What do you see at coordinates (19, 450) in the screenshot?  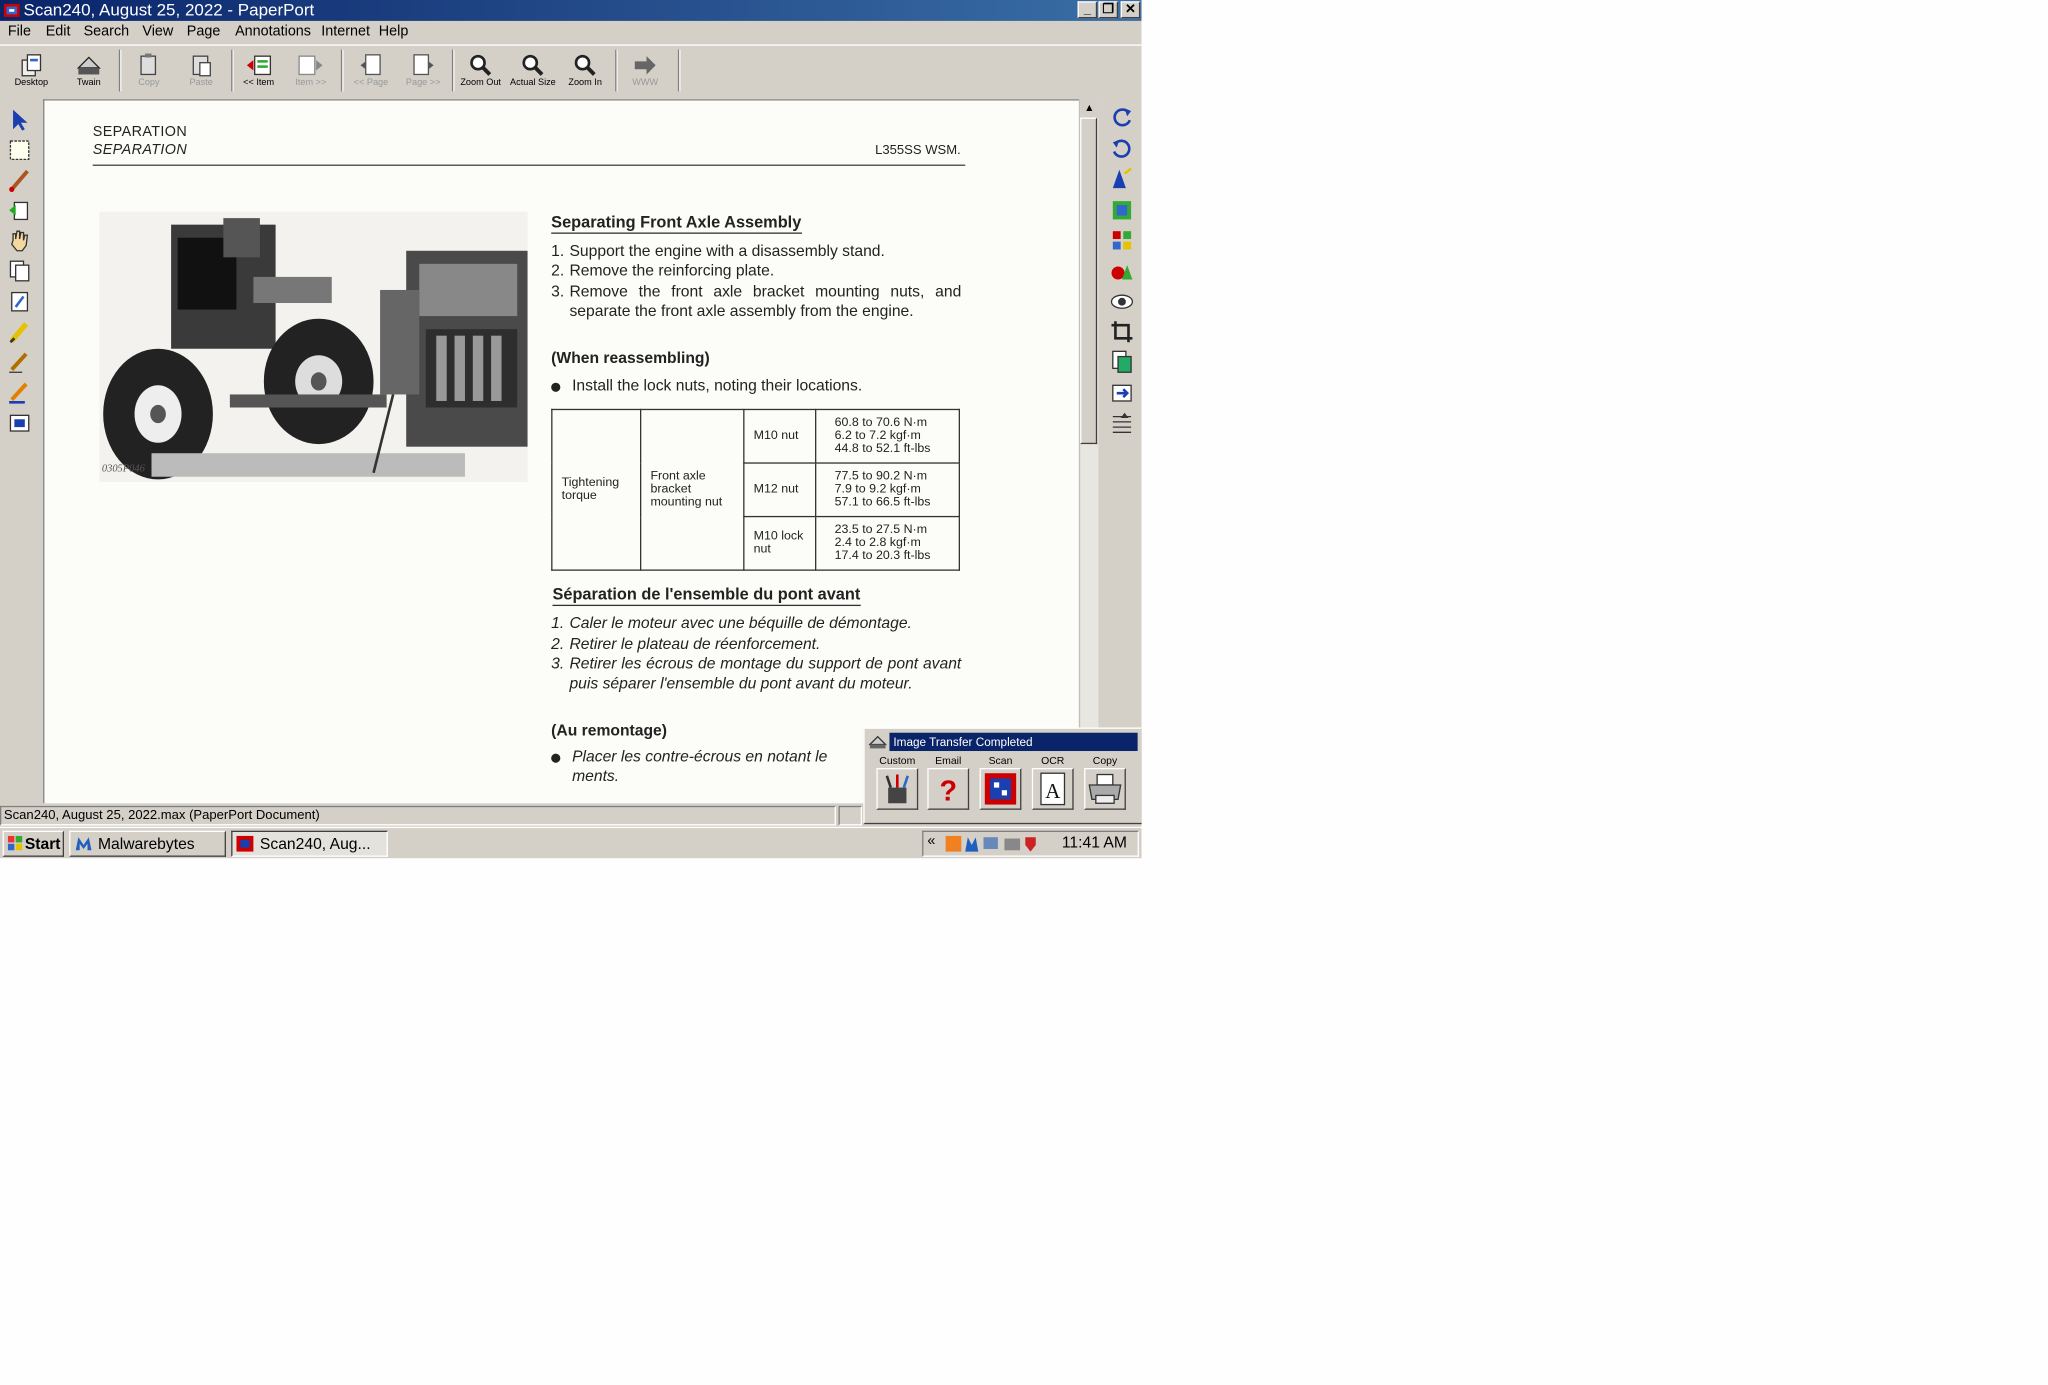 I see `annotation-tools-left` at bounding box center [19, 450].